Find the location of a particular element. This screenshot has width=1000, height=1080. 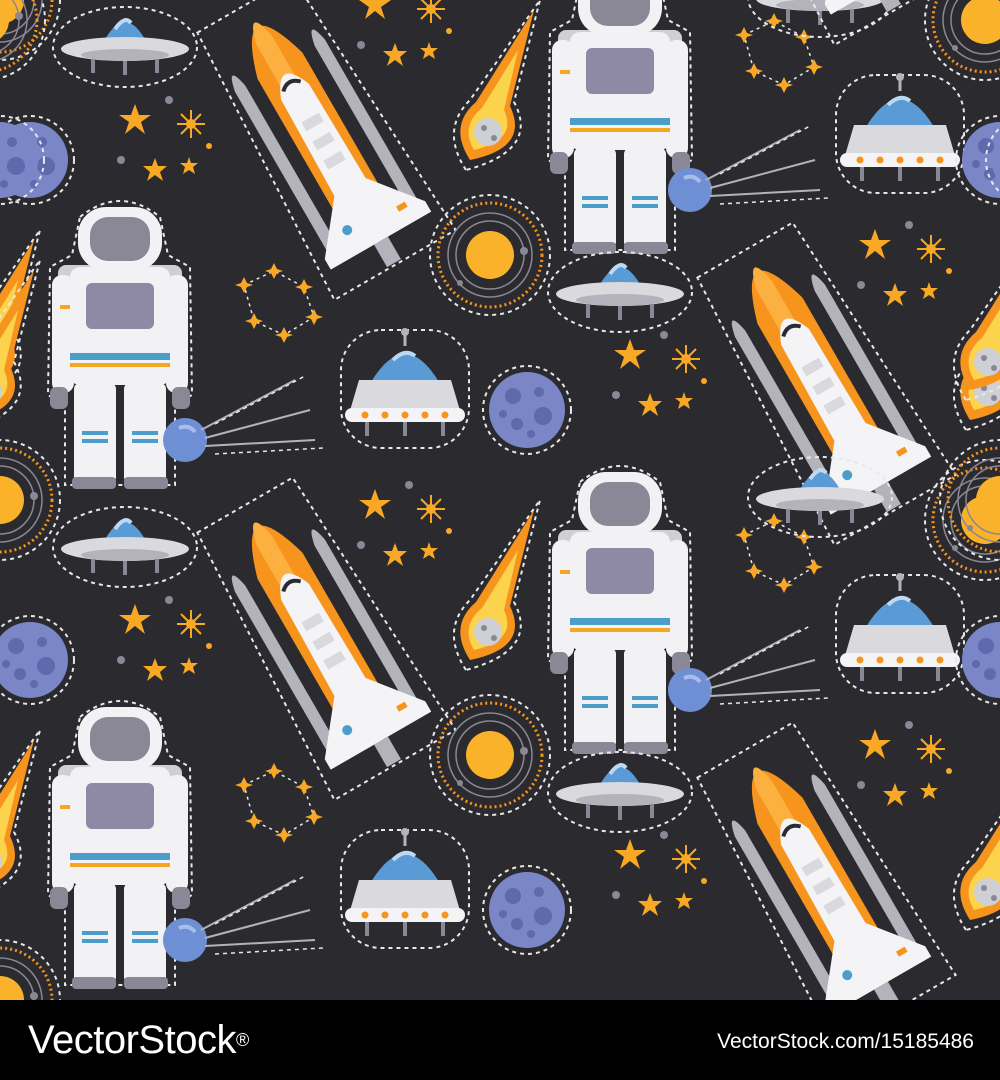

watermark-footer: VectorStock® VectorStock.com/15185486 is located at coordinates (500, 1040).